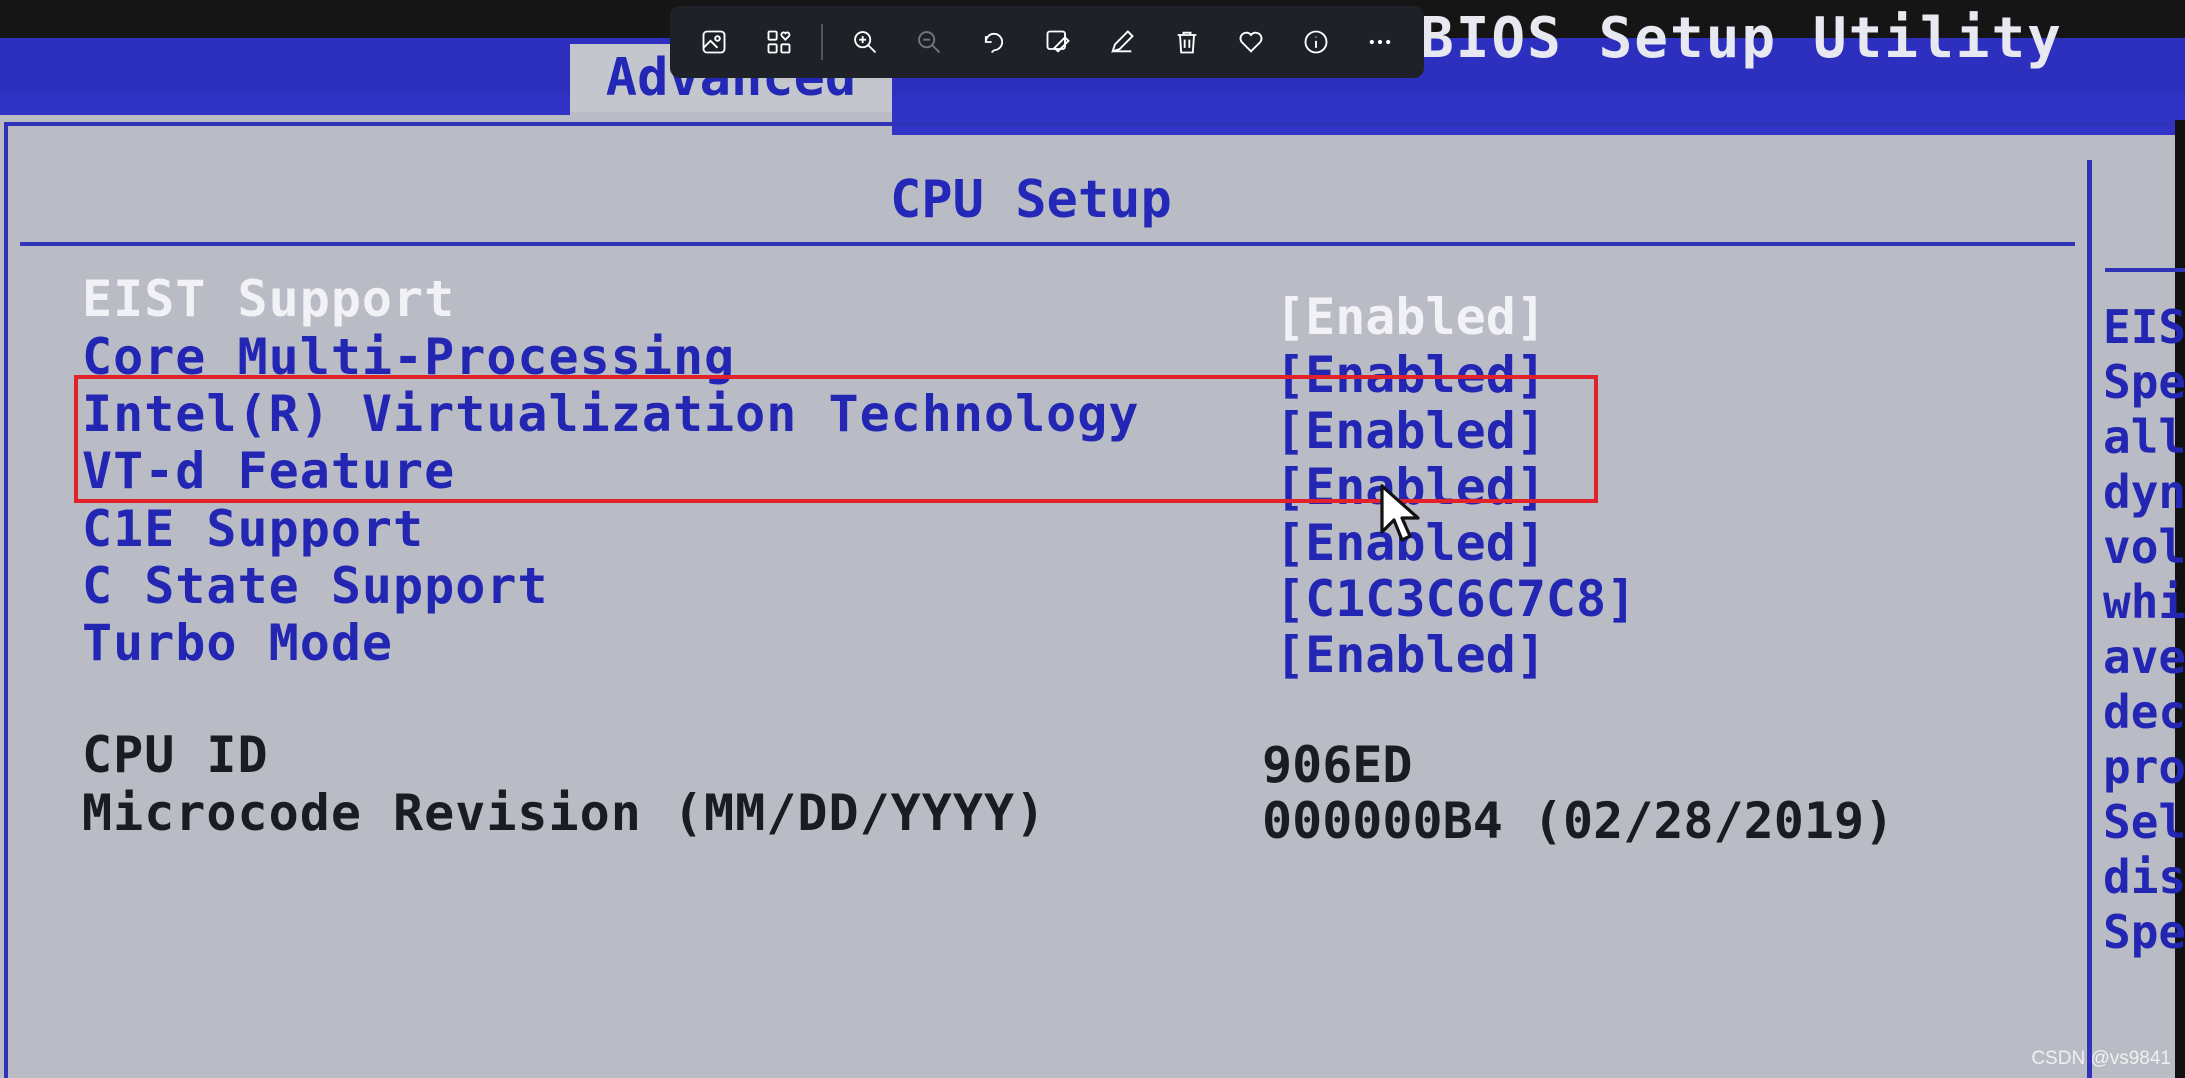 This screenshot has width=2185, height=1078. What do you see at coordinates (2145, 270) in the screenshot?
I see `help-divider` at bounding box center [2145, 270].